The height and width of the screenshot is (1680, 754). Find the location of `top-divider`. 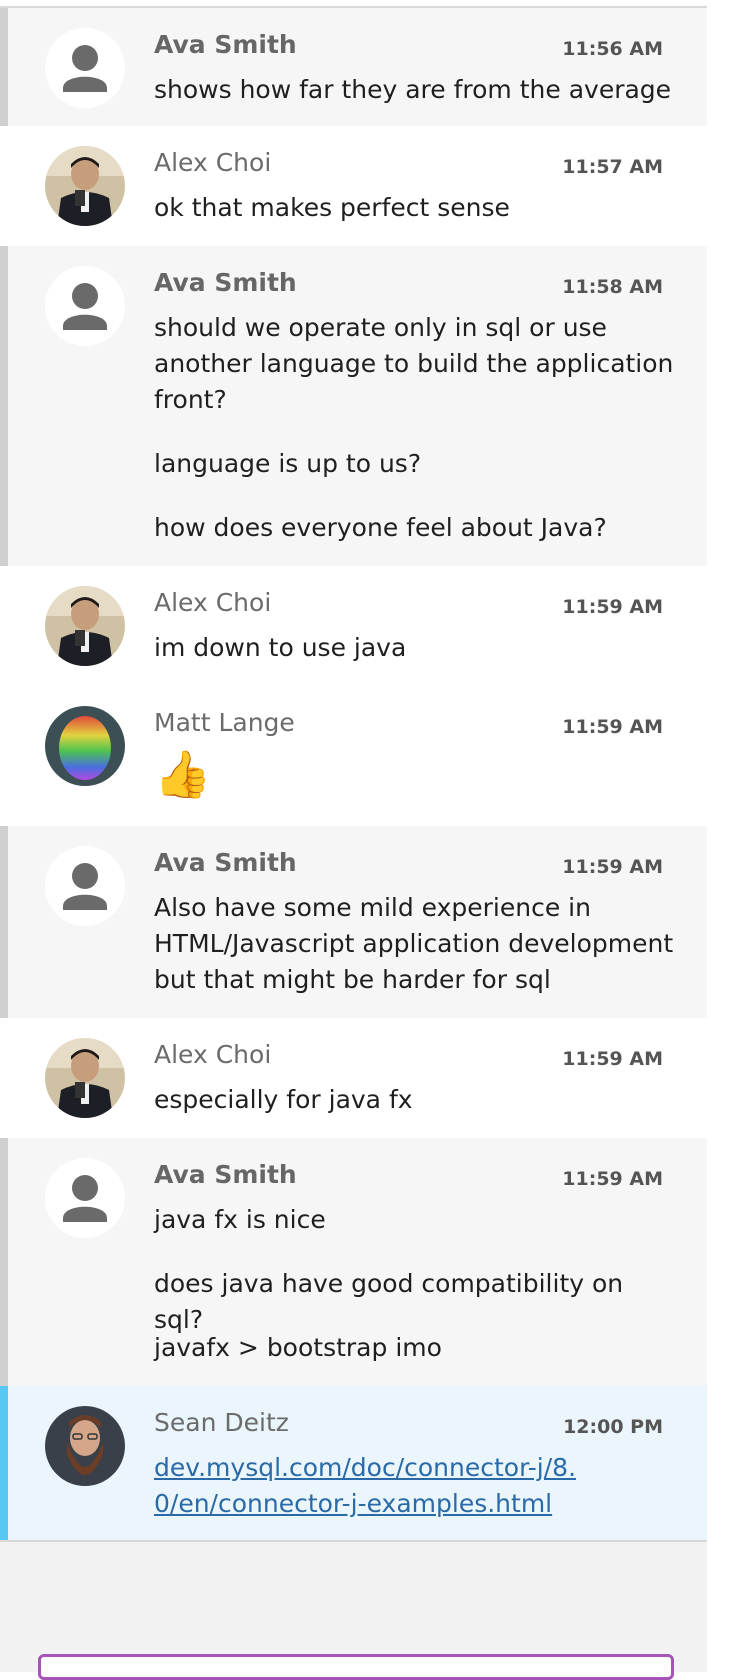

top-divider is located at coordinates (377, 4).